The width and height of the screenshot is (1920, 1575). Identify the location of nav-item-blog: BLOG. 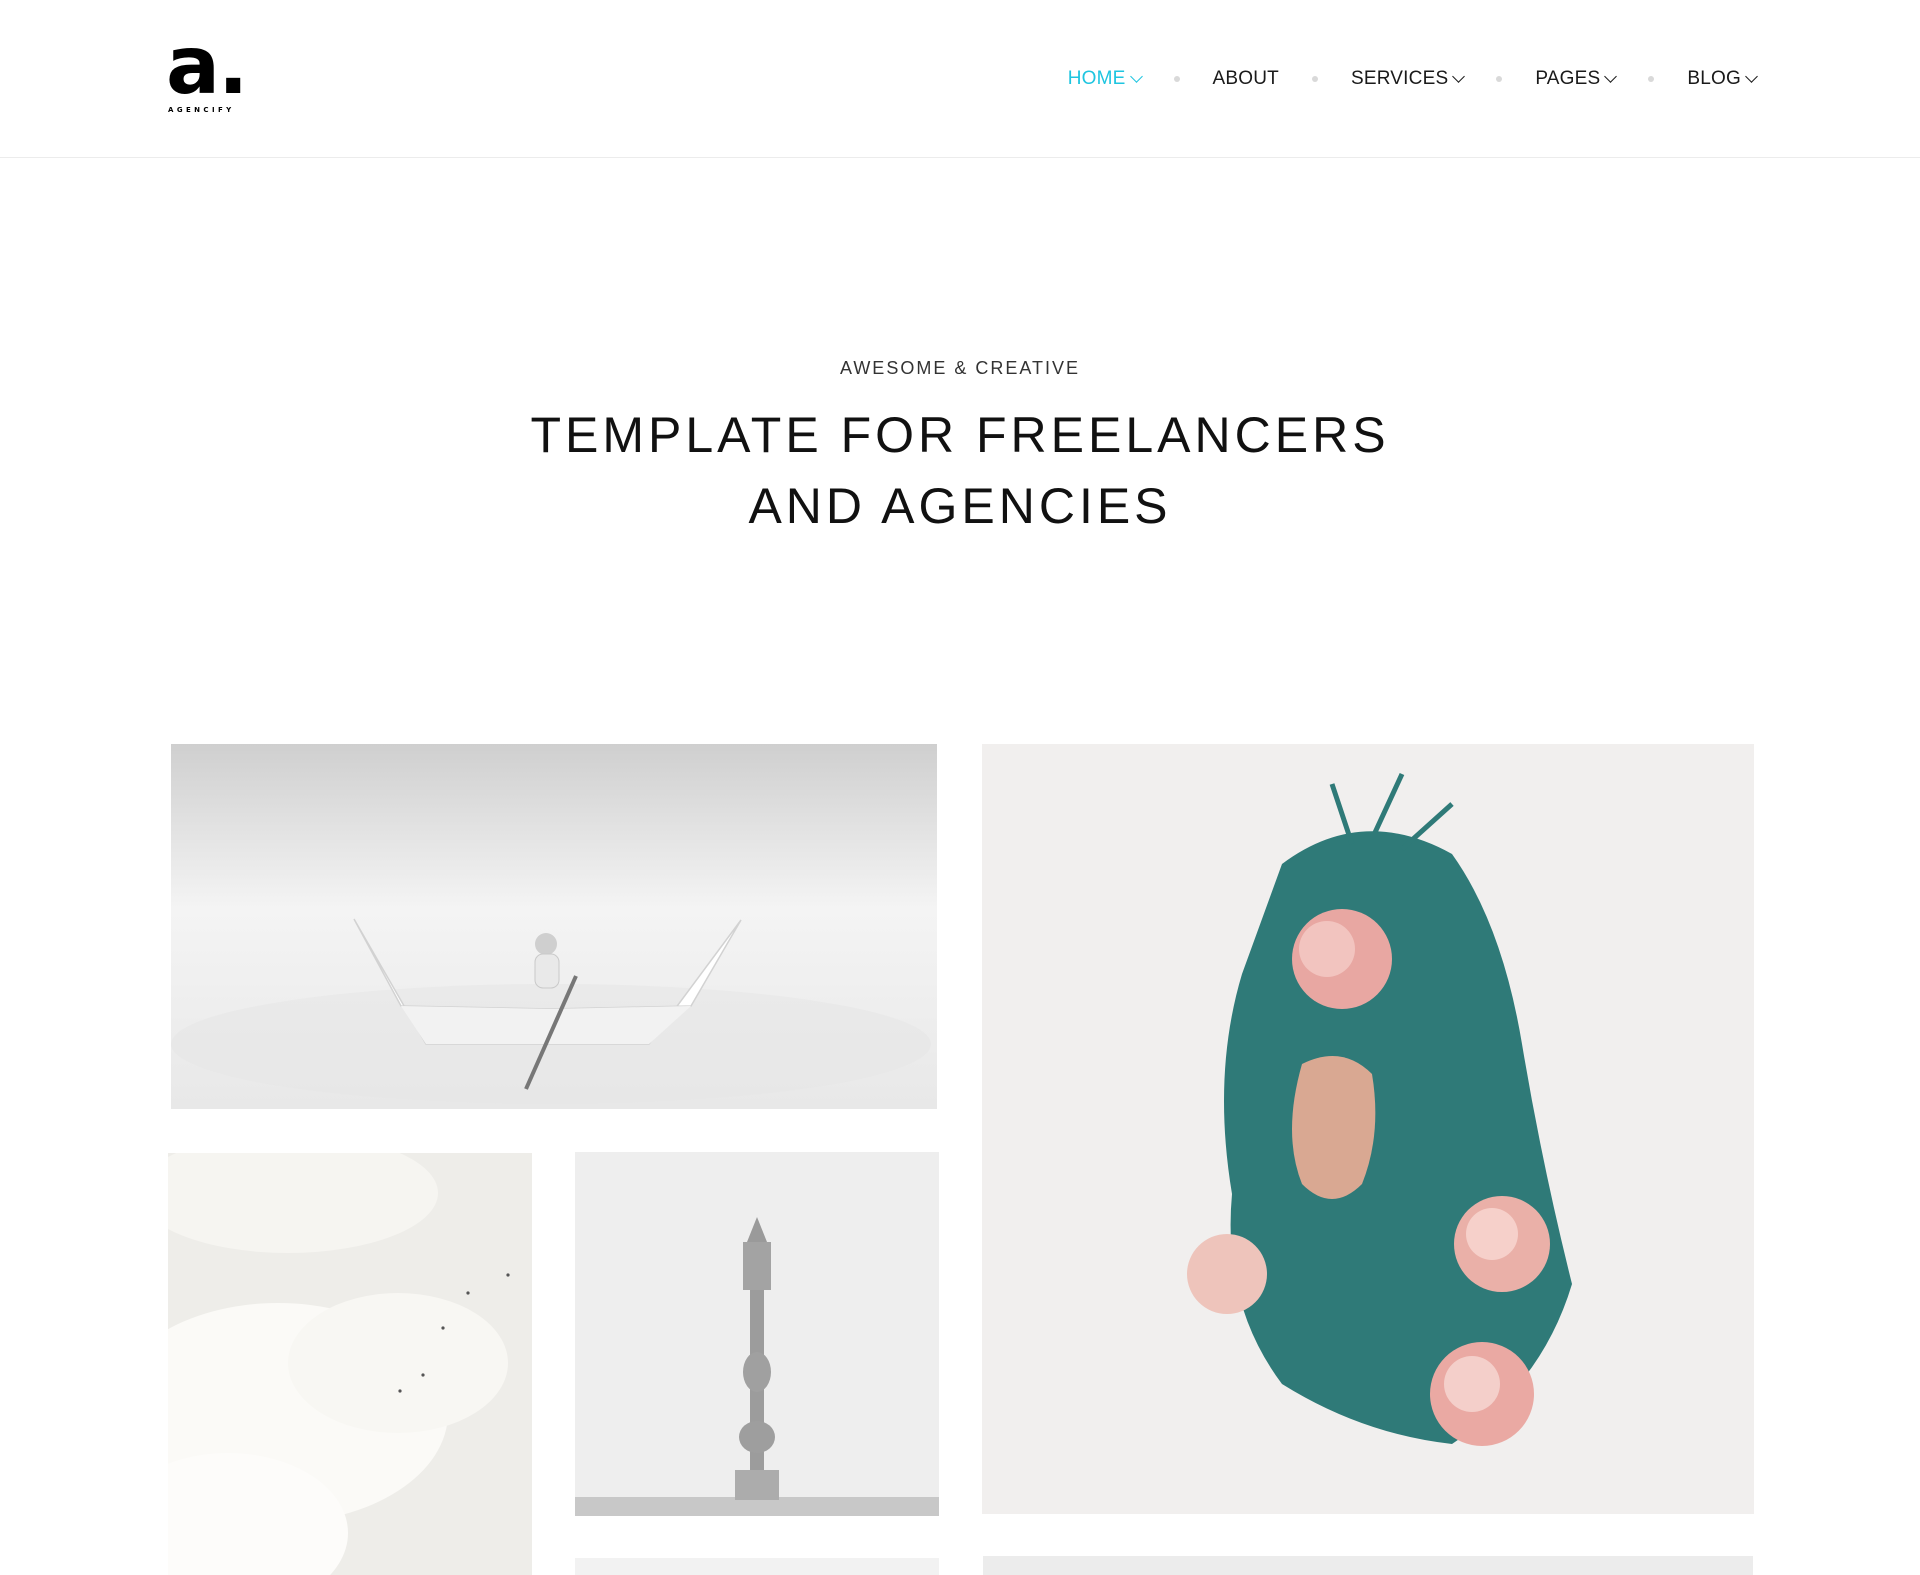
(1722, 79).